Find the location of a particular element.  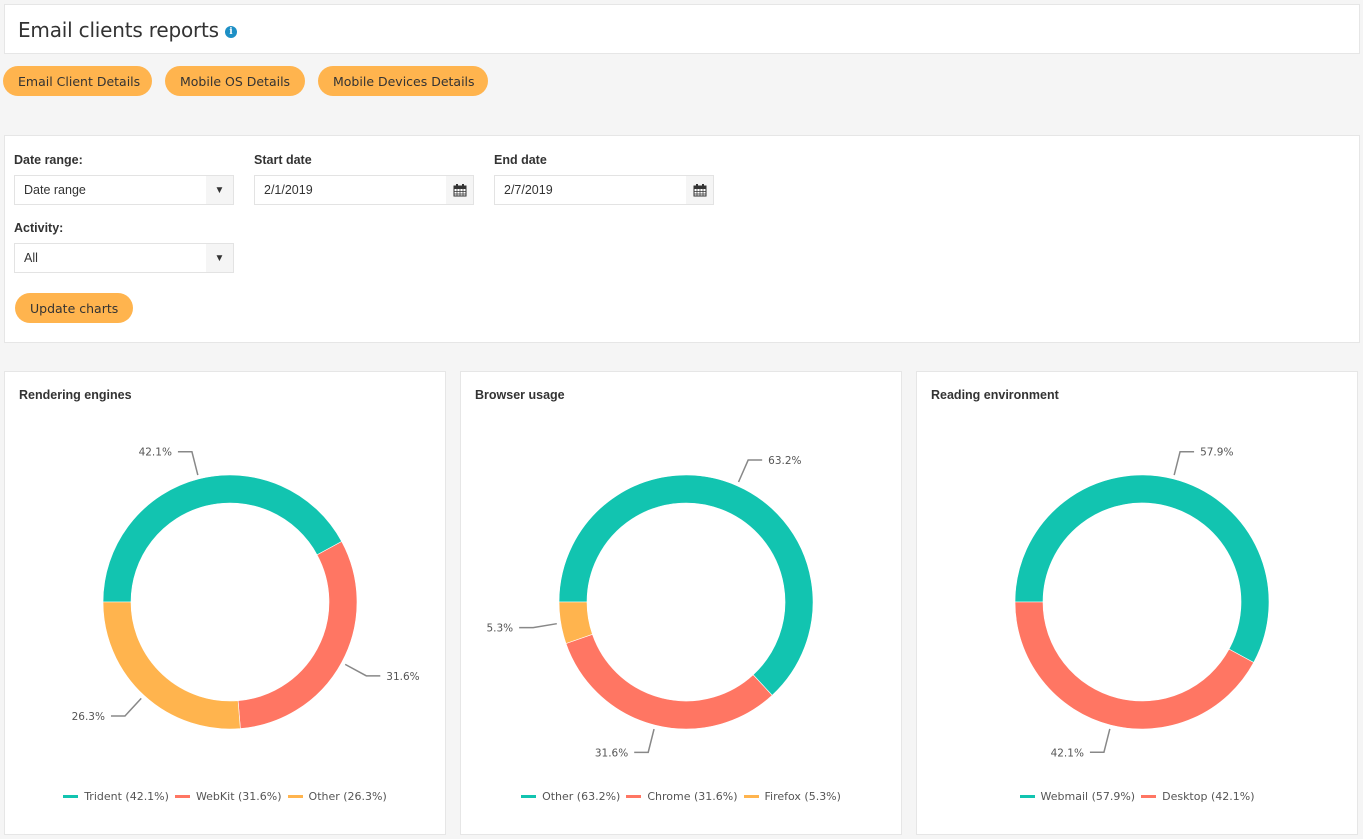

legend-item: Other (63.2%) is located at coordinates (570, 796).